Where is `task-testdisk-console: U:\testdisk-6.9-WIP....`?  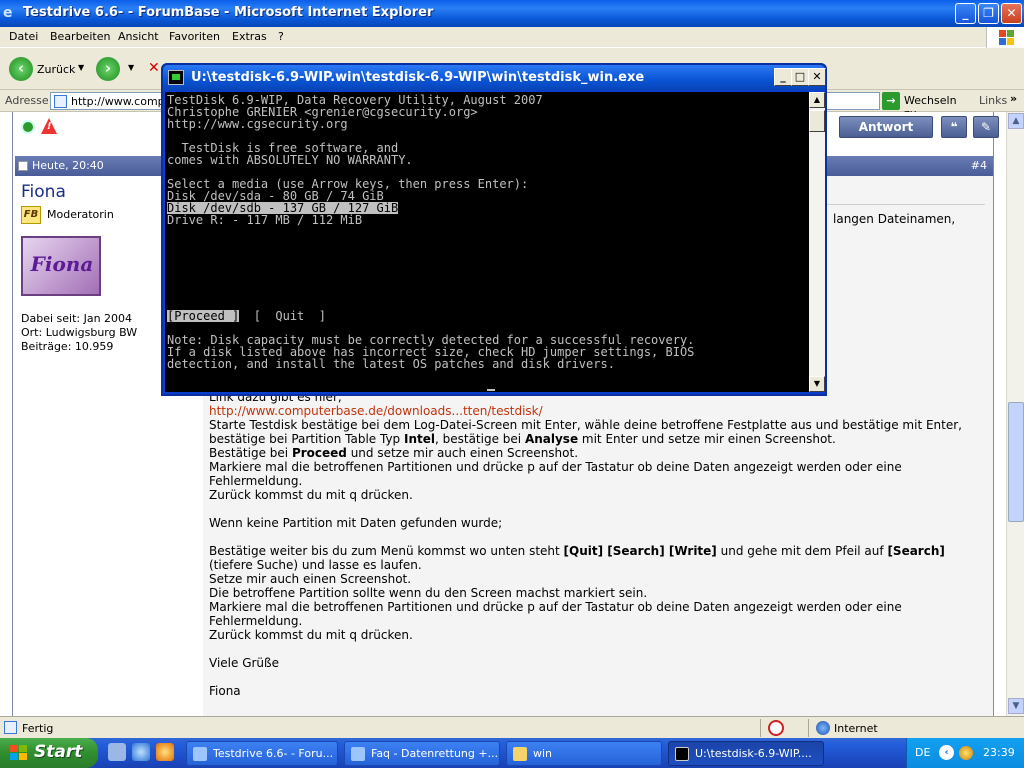
task-testdisk-console: U:\testdisk-6.9-WIP.... is located at coordinates (746, 753).